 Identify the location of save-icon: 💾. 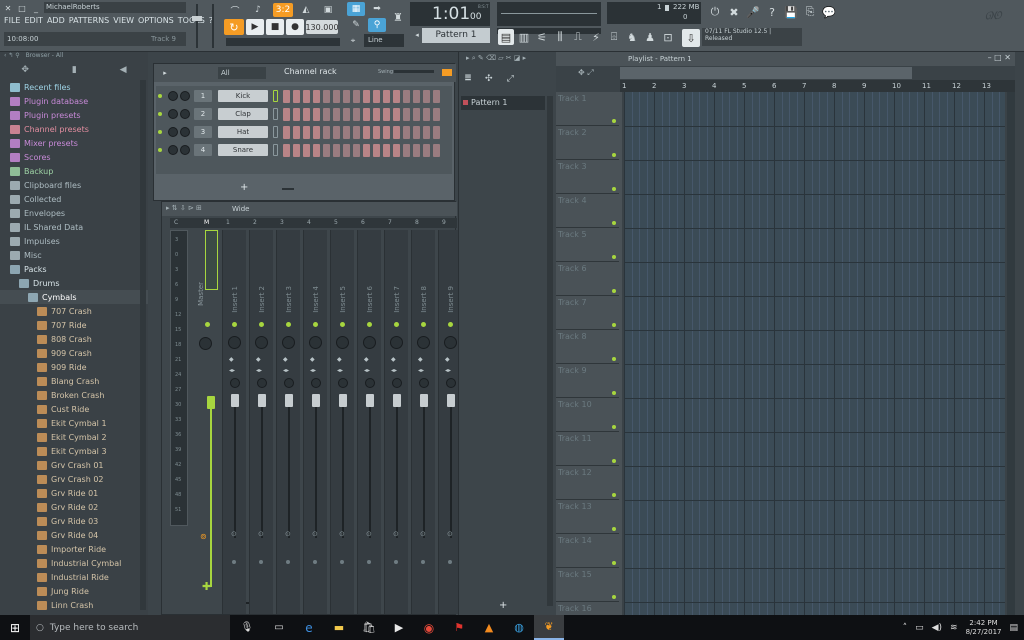
(791, 12).